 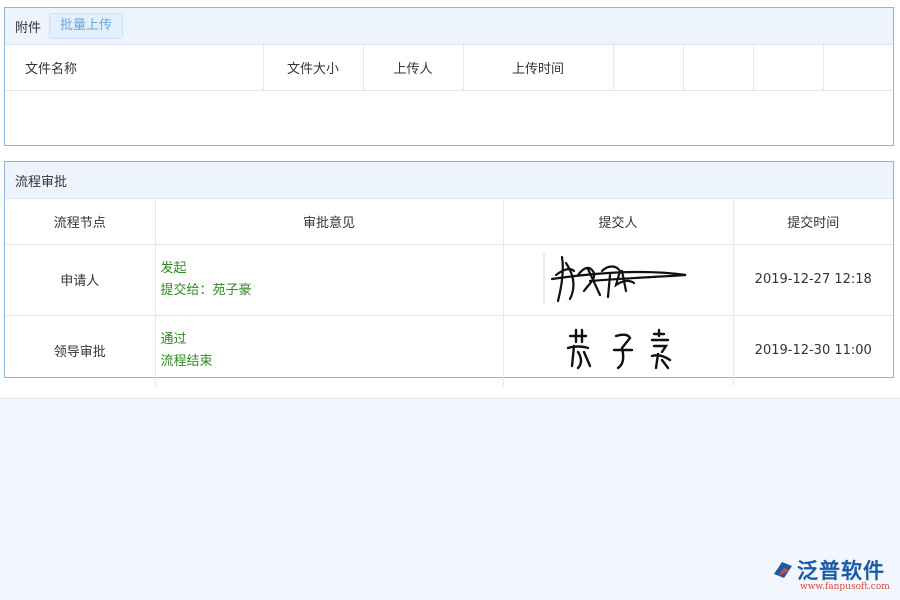 What do you see at coordinates (134, 68) in the screenshot?
I see `column-file-name: 文件名称` at bounding box center [134, 68].